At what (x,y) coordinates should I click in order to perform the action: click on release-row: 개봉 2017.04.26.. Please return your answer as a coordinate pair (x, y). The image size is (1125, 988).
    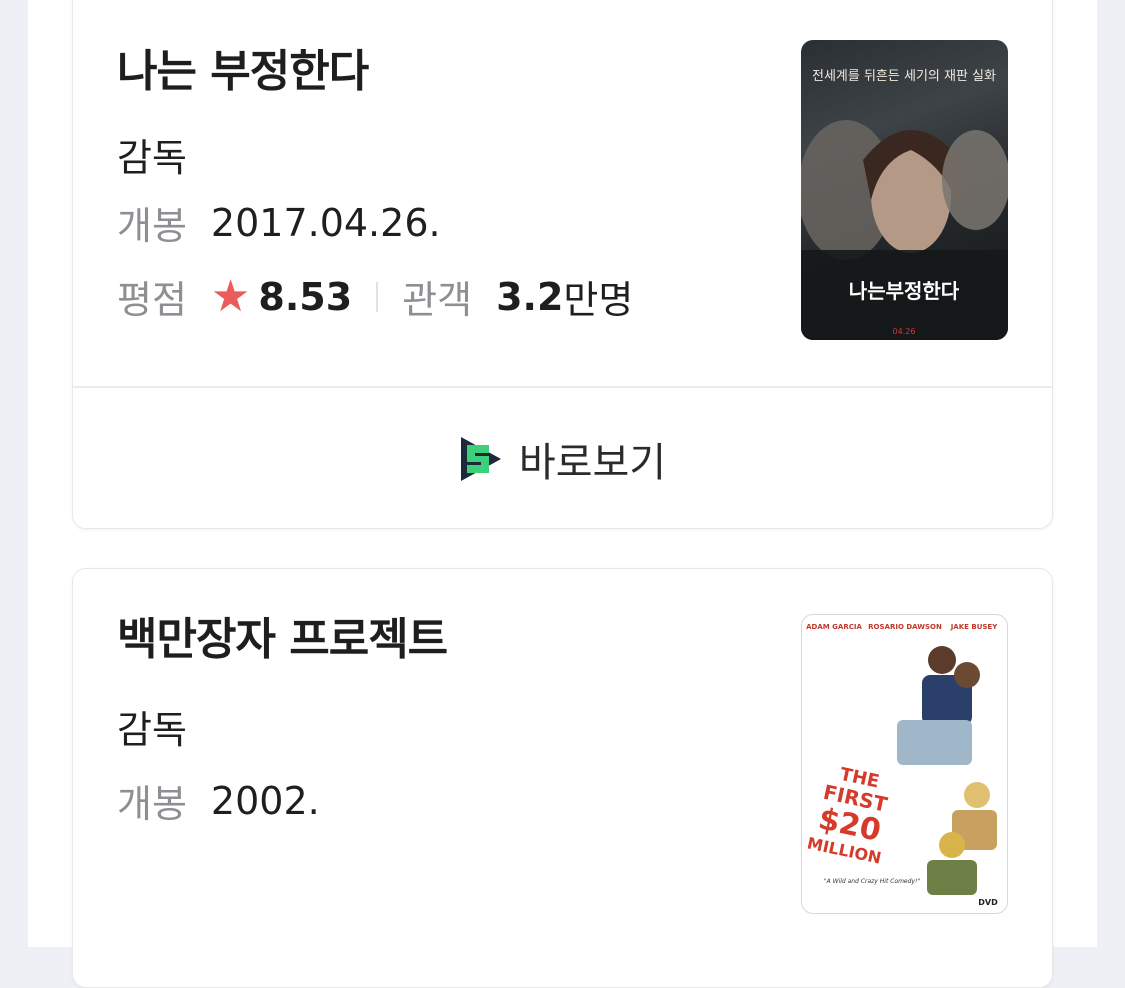
    Looking at the image, I should click on (279, 222).